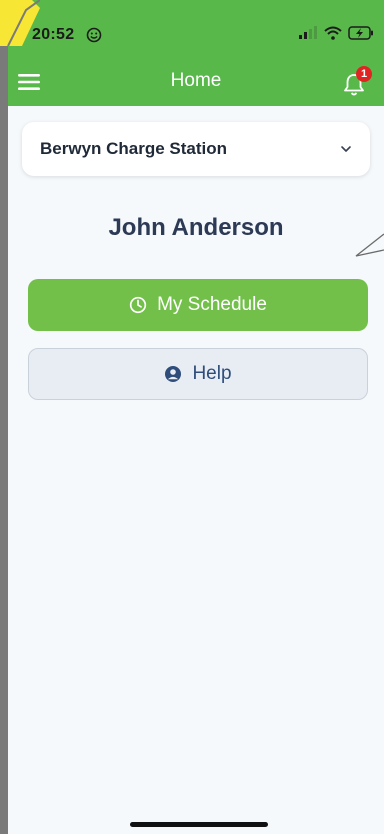 This screenshot has width=384, height=834. What do you see at coordinates (4, 417) in the screenshot?
I see `left-border` at bounding box center [4, 417].